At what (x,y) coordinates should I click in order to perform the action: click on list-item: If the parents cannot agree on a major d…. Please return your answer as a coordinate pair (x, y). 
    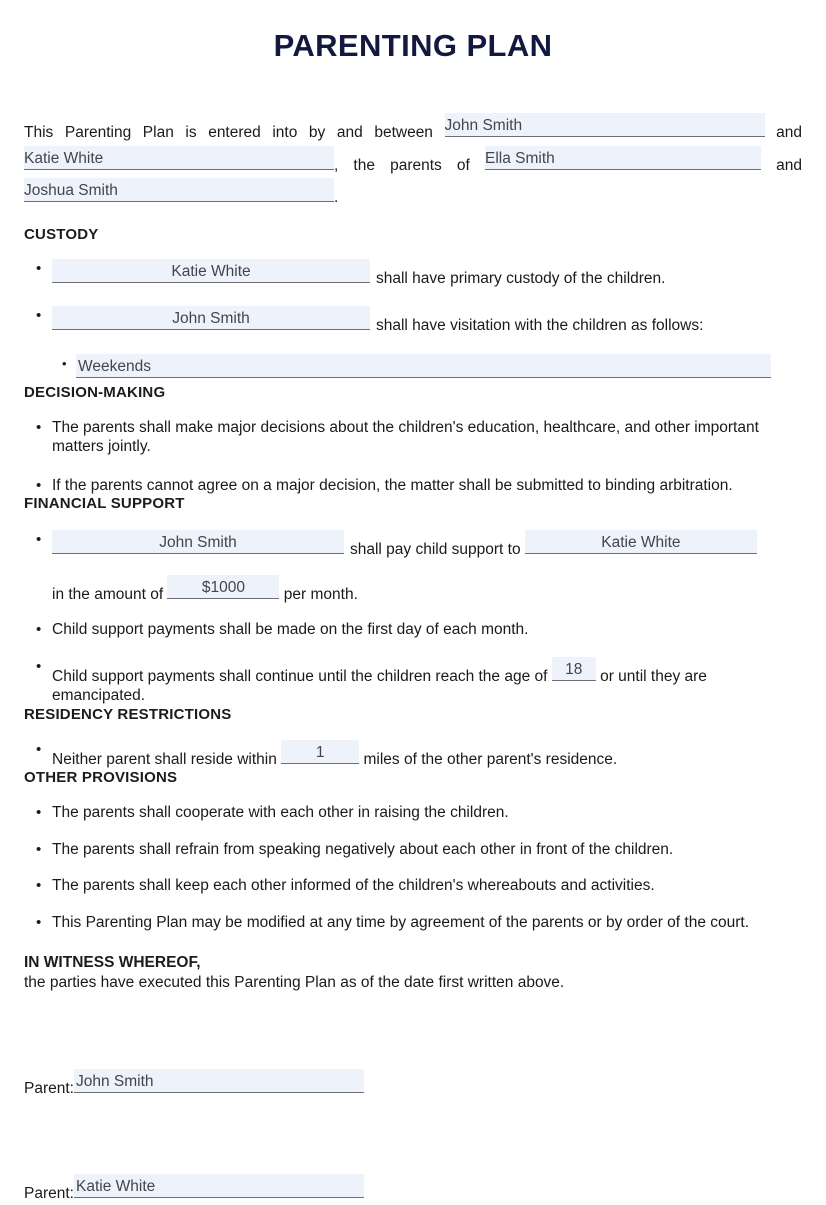
    Looking at the image, I should click on (413, 486).